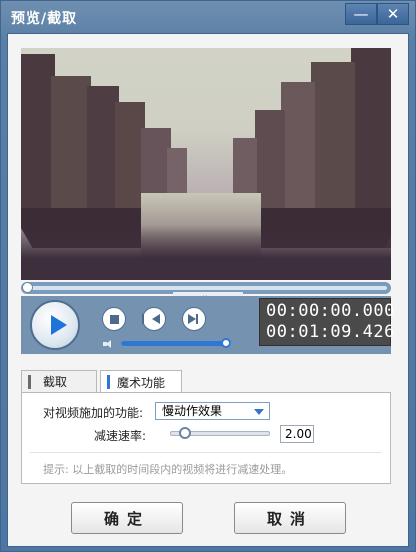 The width and height of the screenshot is (416, 552). What do you see at coordinates (330, 311) in the screenshot?
I see `current-time: 00:00:00.000` at bounding box center [330, 311].